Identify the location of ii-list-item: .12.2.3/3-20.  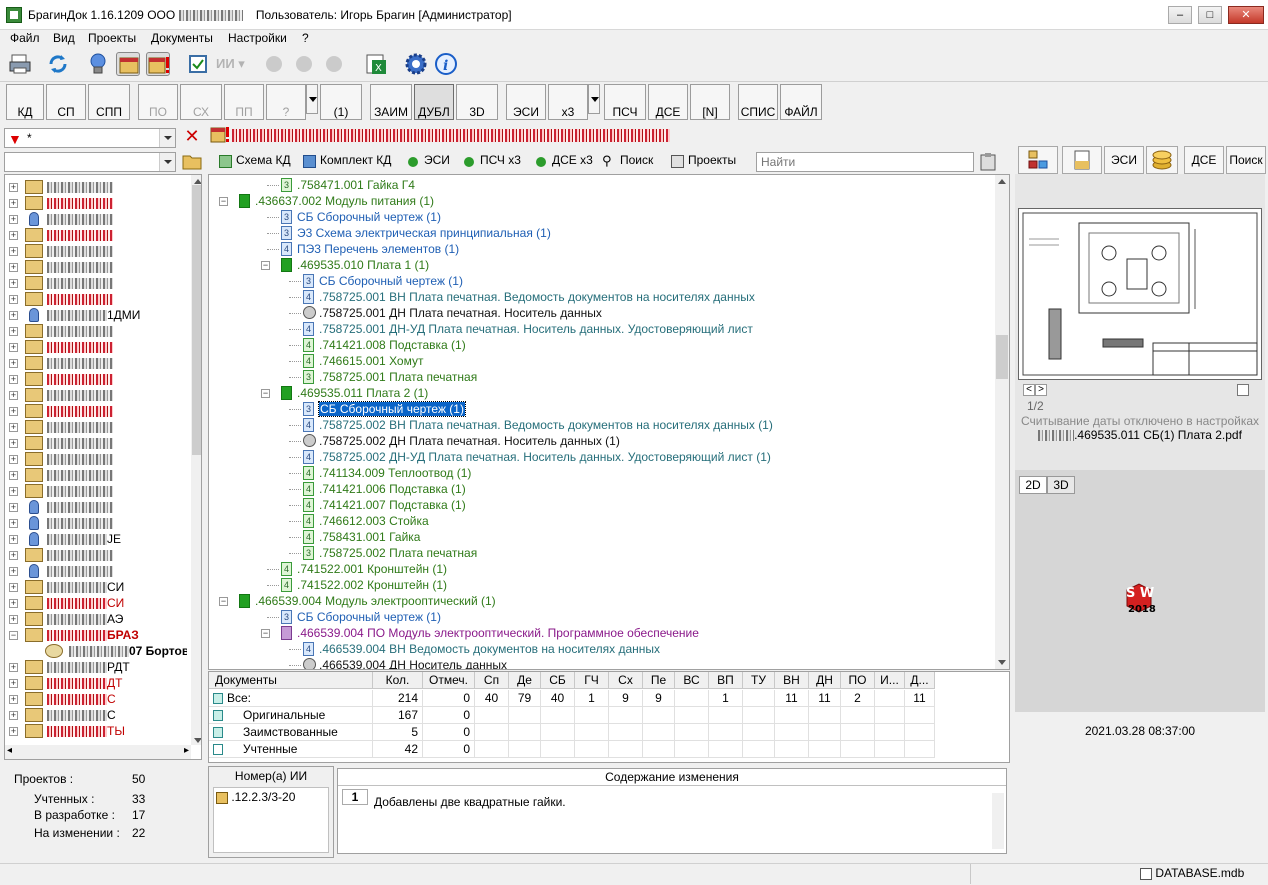
(255, 797).